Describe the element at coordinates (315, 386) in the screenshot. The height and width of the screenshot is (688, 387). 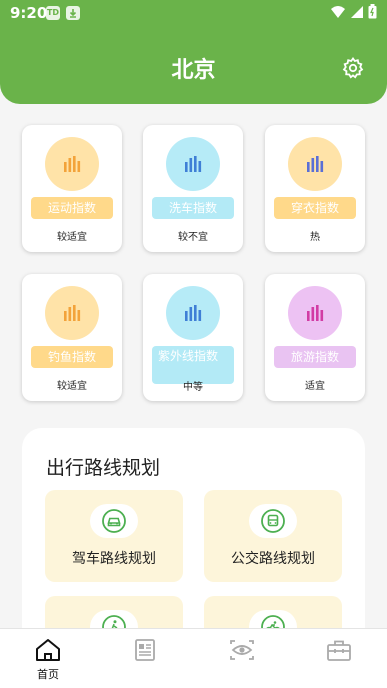
I see `index-value-label: 适宜` at that location.